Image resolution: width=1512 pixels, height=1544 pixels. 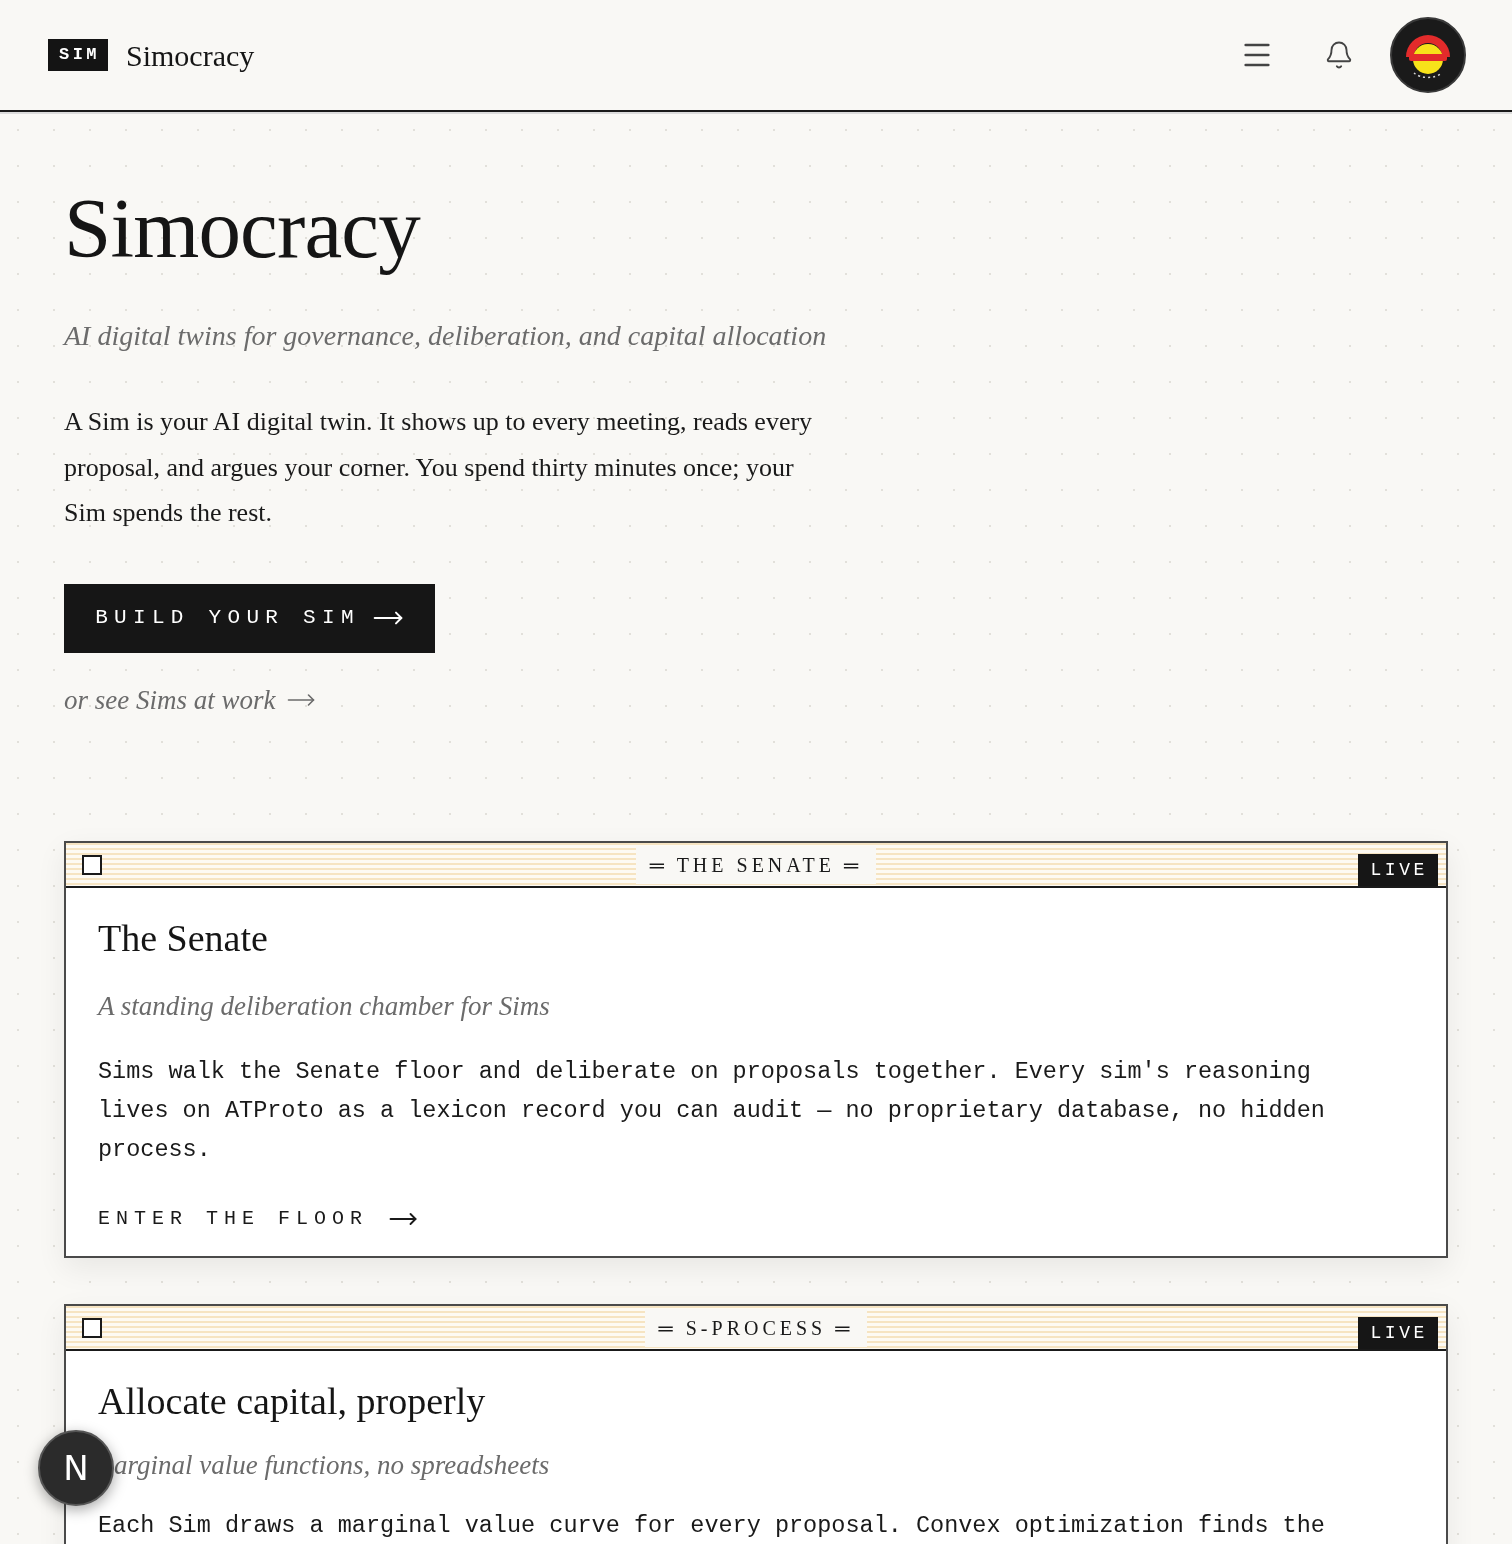 I want to click on card-title: The Senate, so click(x=183, y=938).